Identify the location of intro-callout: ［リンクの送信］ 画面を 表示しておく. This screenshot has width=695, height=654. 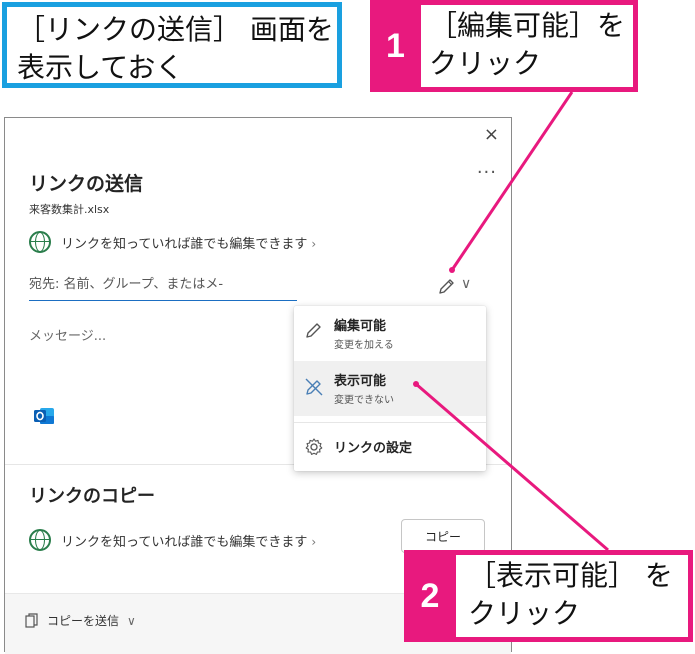
(172, 45).